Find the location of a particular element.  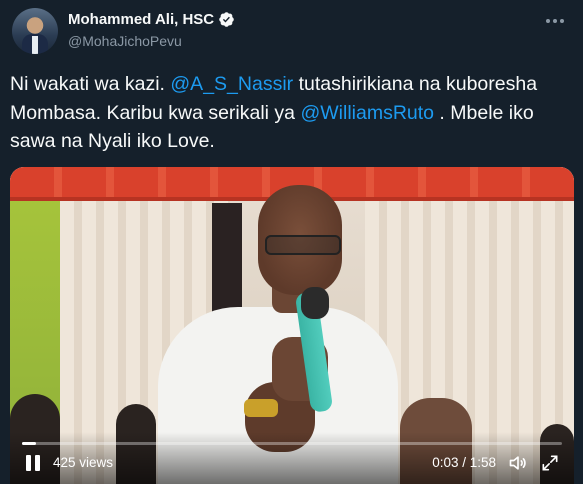

avatar is located at coordinates (35, 31).